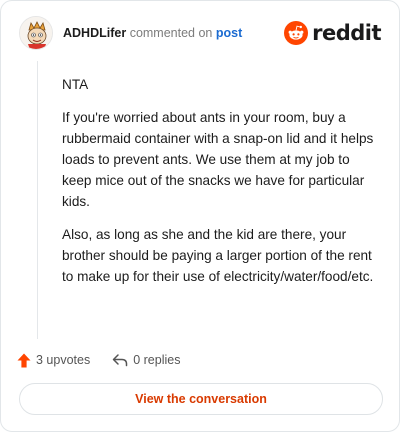 The image size is (400, 432). What do you see at coordinates (296, 33) in the screenshot?
I see `reddit-logo-icon` at bounding box center [296, 33].